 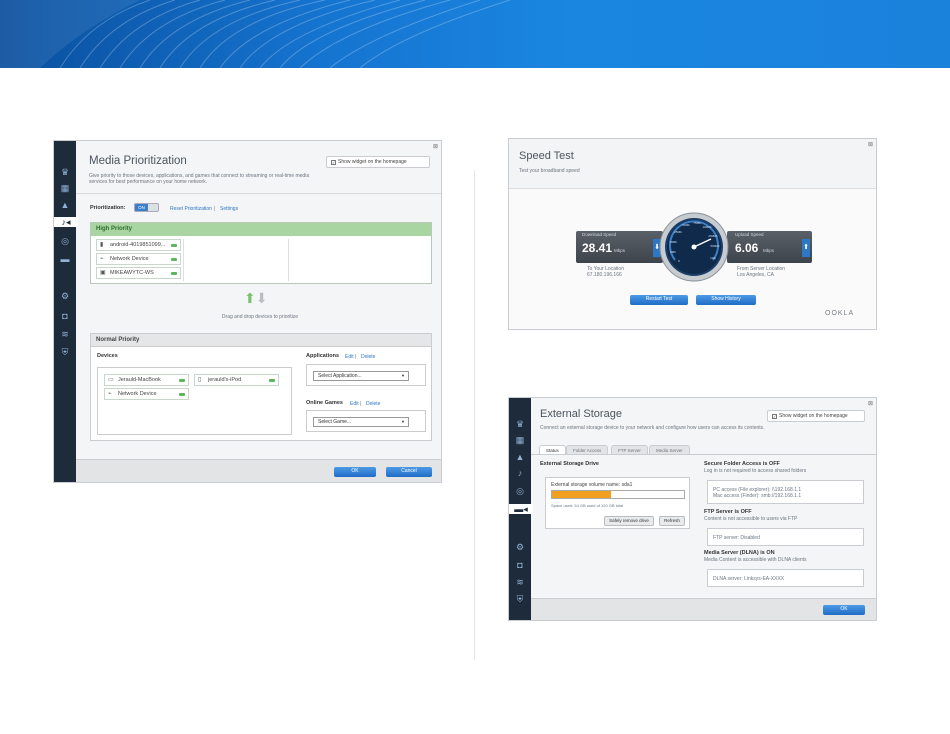 I want to click on settings-link: Settings, so click(x=229, y=209).